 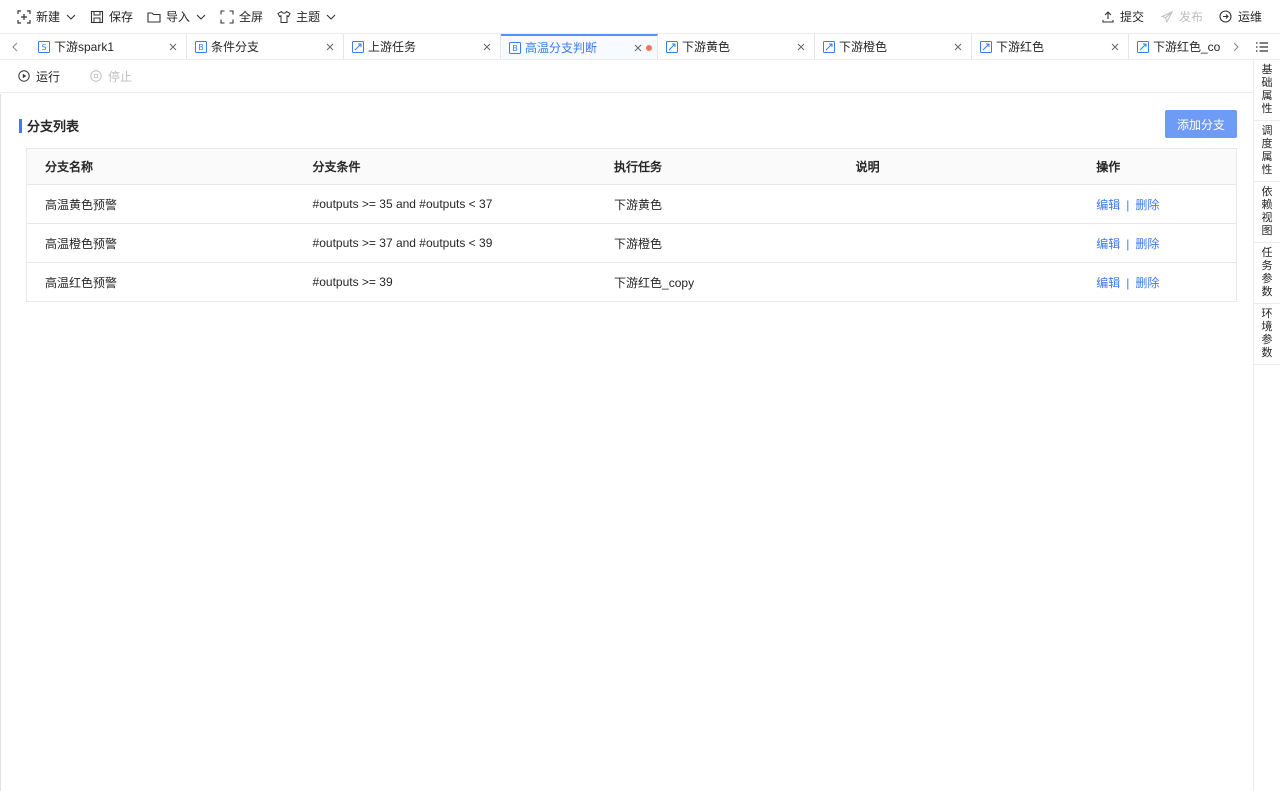 I want to click on modified-indicator, so click(x=649, y=48).